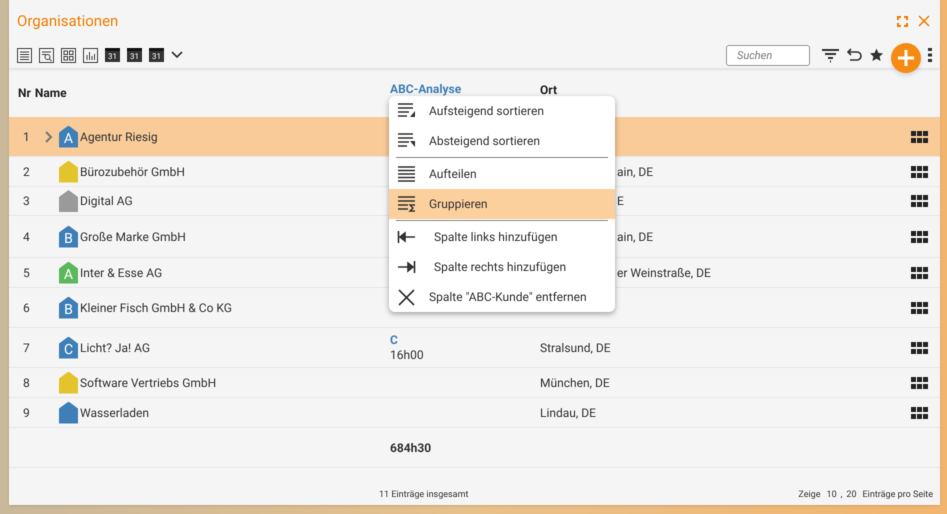 The image size is (947, 514). I want to click on tiles-icon, so click(68, 55).